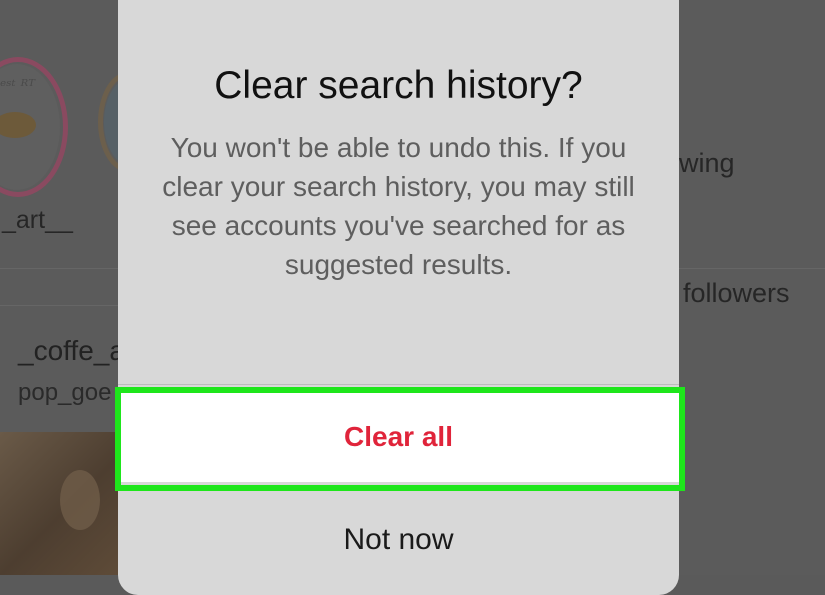  Describe the element at coordinates (398, 437) in the screenshot. I see `clear-all-button: Clear all` at that location.